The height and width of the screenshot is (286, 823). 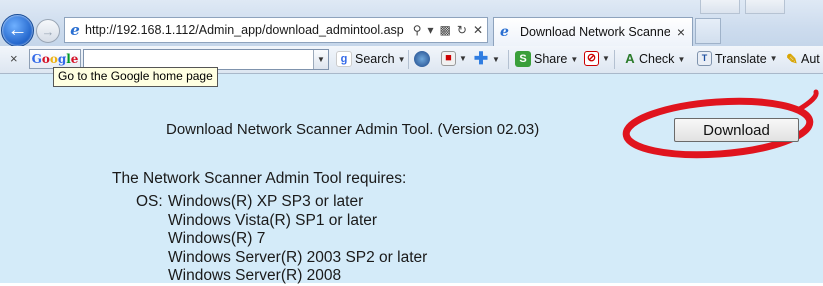 What do you see at coordinates (14, 58) in the screenshot?
I see `toolbar-close-icon: ×` at bounding box center [14, 58].